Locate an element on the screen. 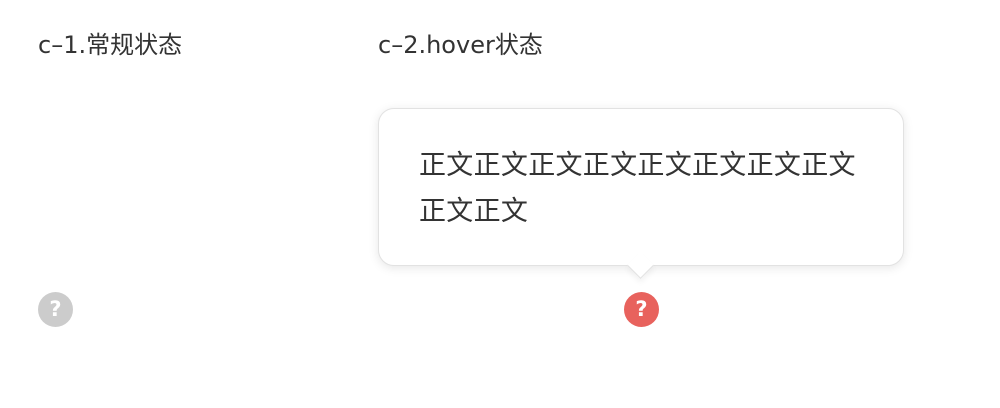  normal-state-label: c–1.常规状态 is located at coordinates (110, 45).